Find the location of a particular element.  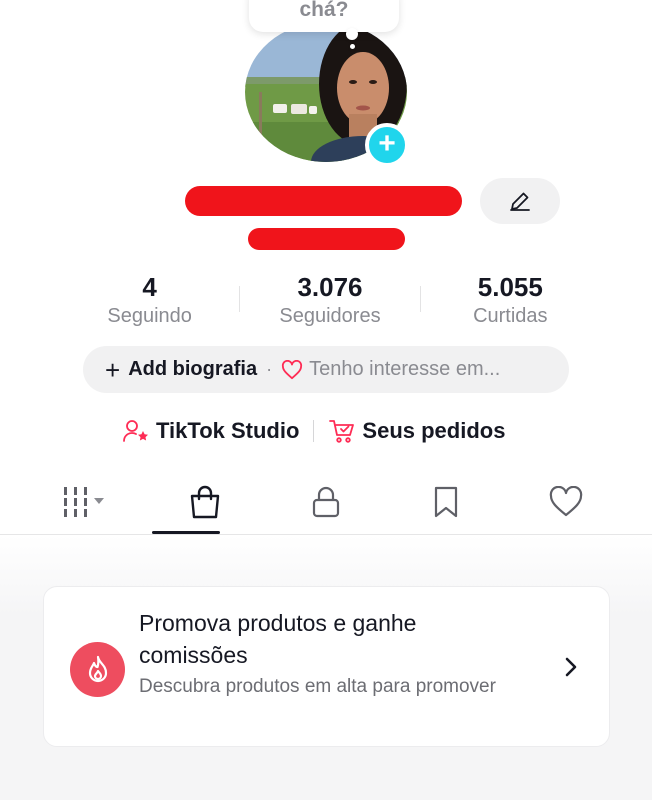

links-divider is located at coordinates (314, 431).